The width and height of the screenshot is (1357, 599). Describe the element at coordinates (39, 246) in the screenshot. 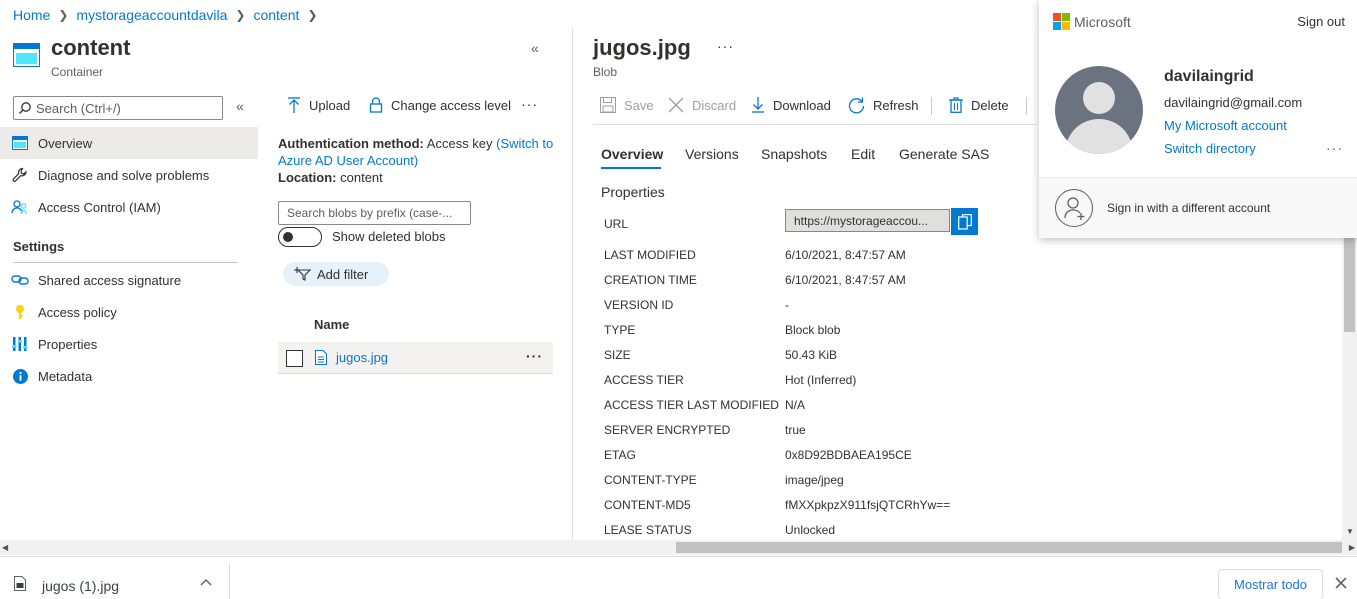

I see `settings-heading: Settings` at that location.